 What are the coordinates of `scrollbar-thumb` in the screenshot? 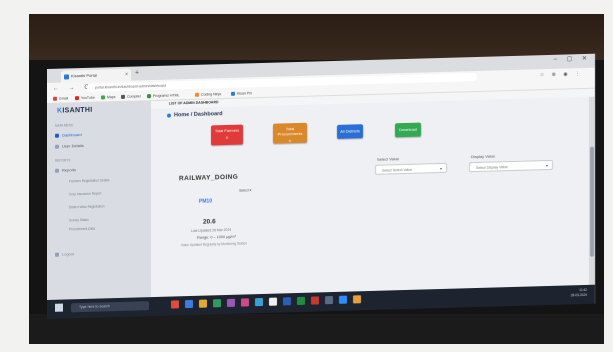 It's located at (592, 201).